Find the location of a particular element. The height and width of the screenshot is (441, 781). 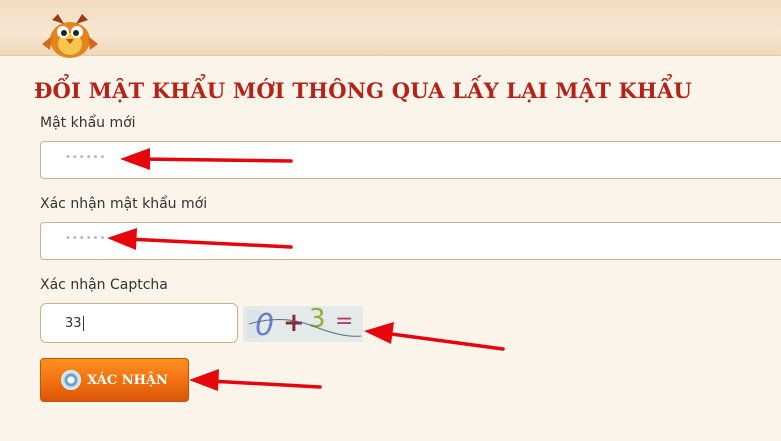

arrow-to-new-password is located at coordinates (215, 160).